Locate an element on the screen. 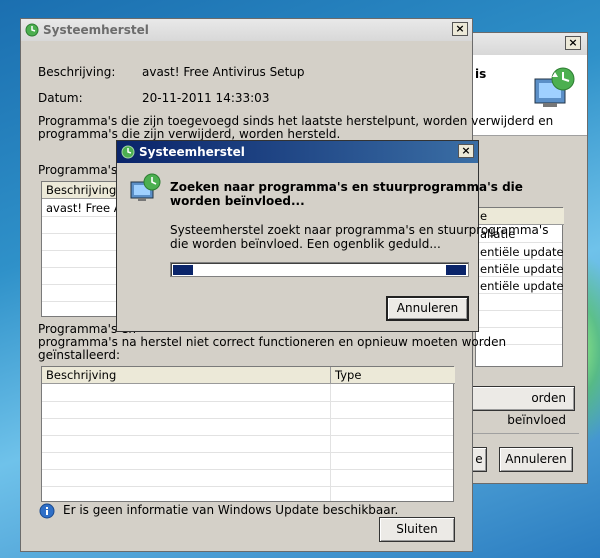 The height and width of the screenshot is (558, 600). column-header-description: Beschrijving is located at coordinates (186, 375).